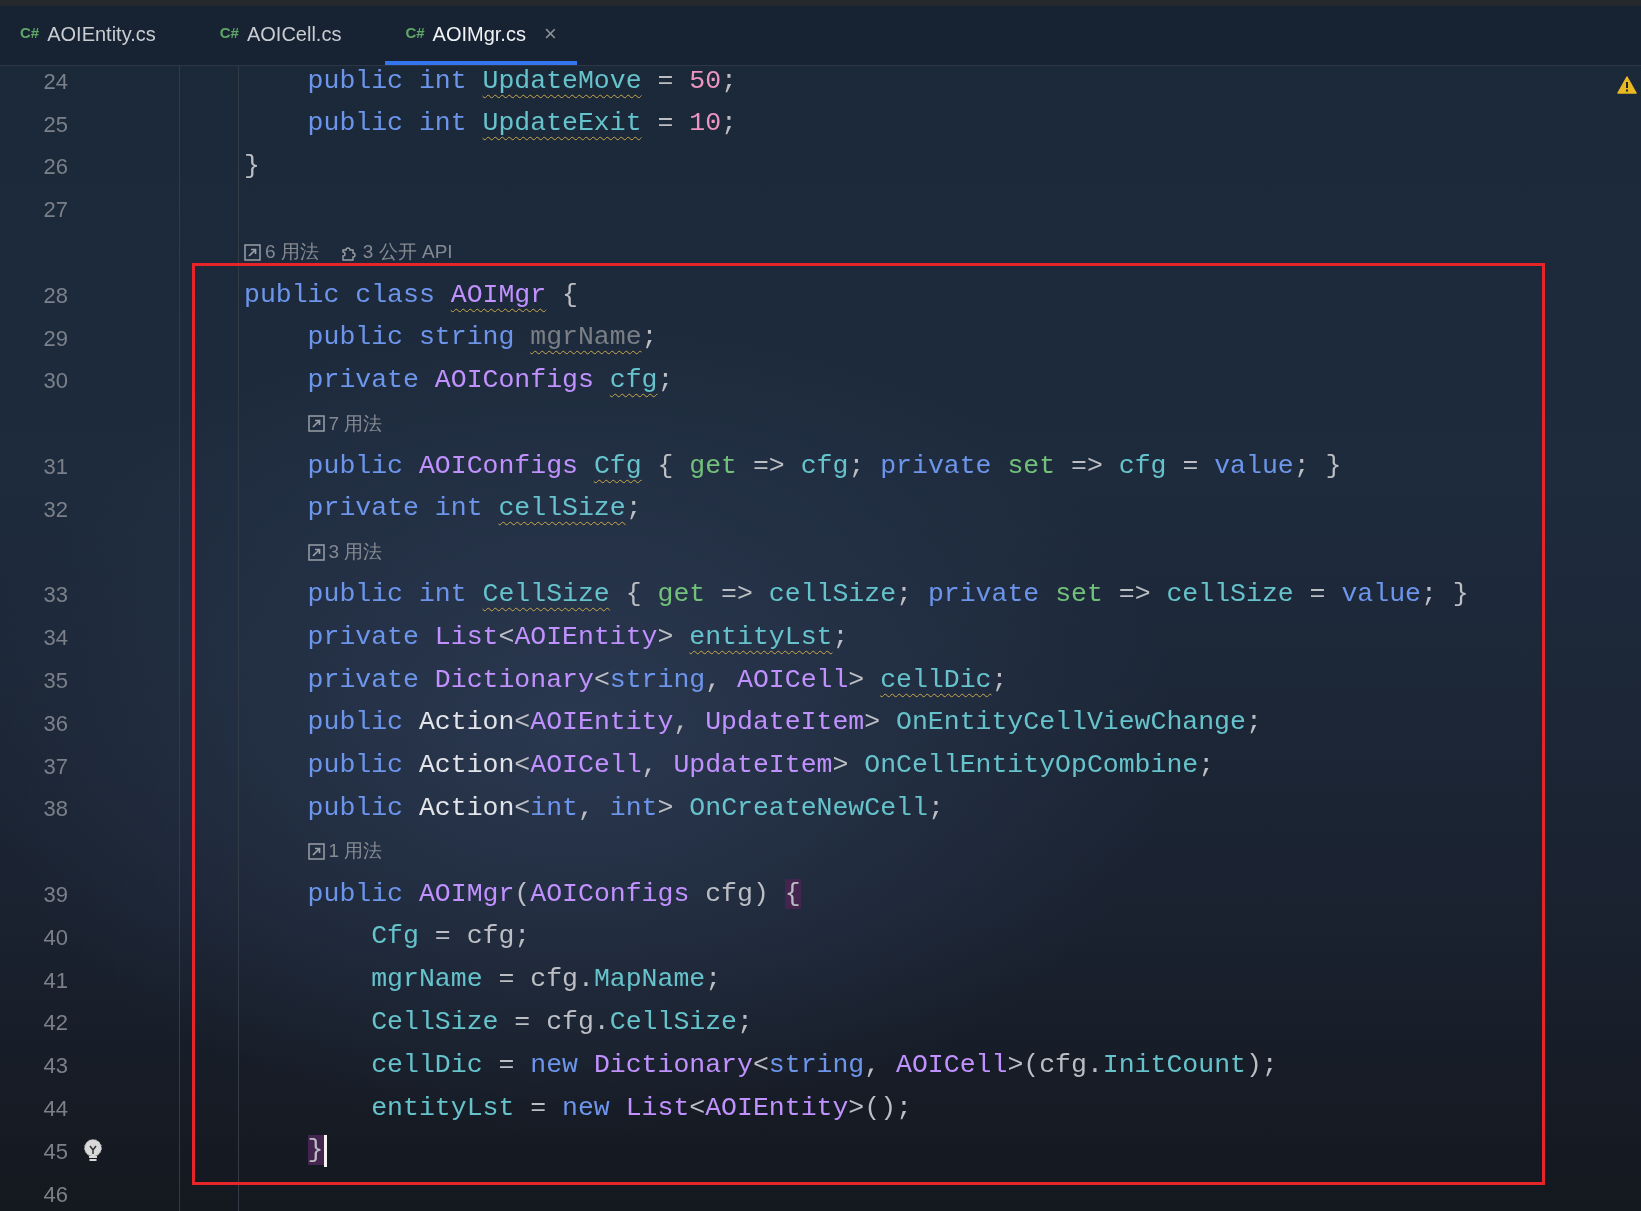  I want to click on line-number: 30, so click(55, 381).